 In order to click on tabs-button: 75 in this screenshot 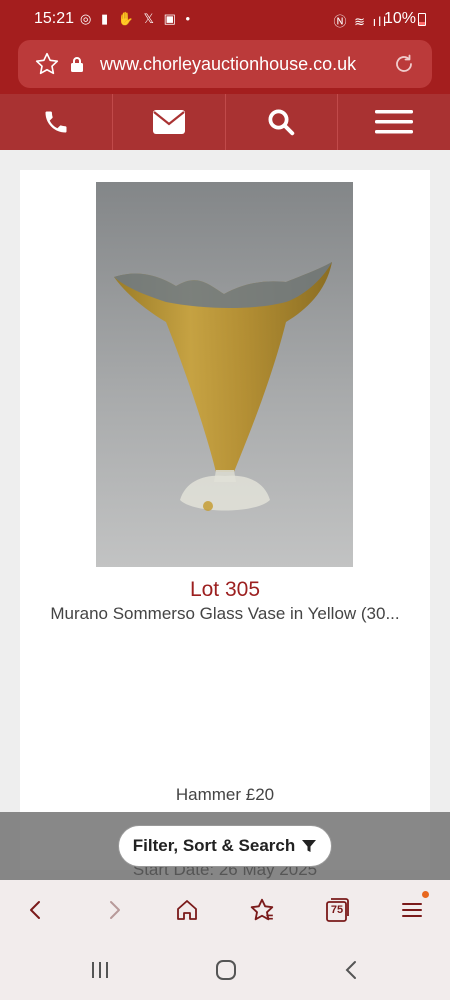, I will do `click(337, 910)`.